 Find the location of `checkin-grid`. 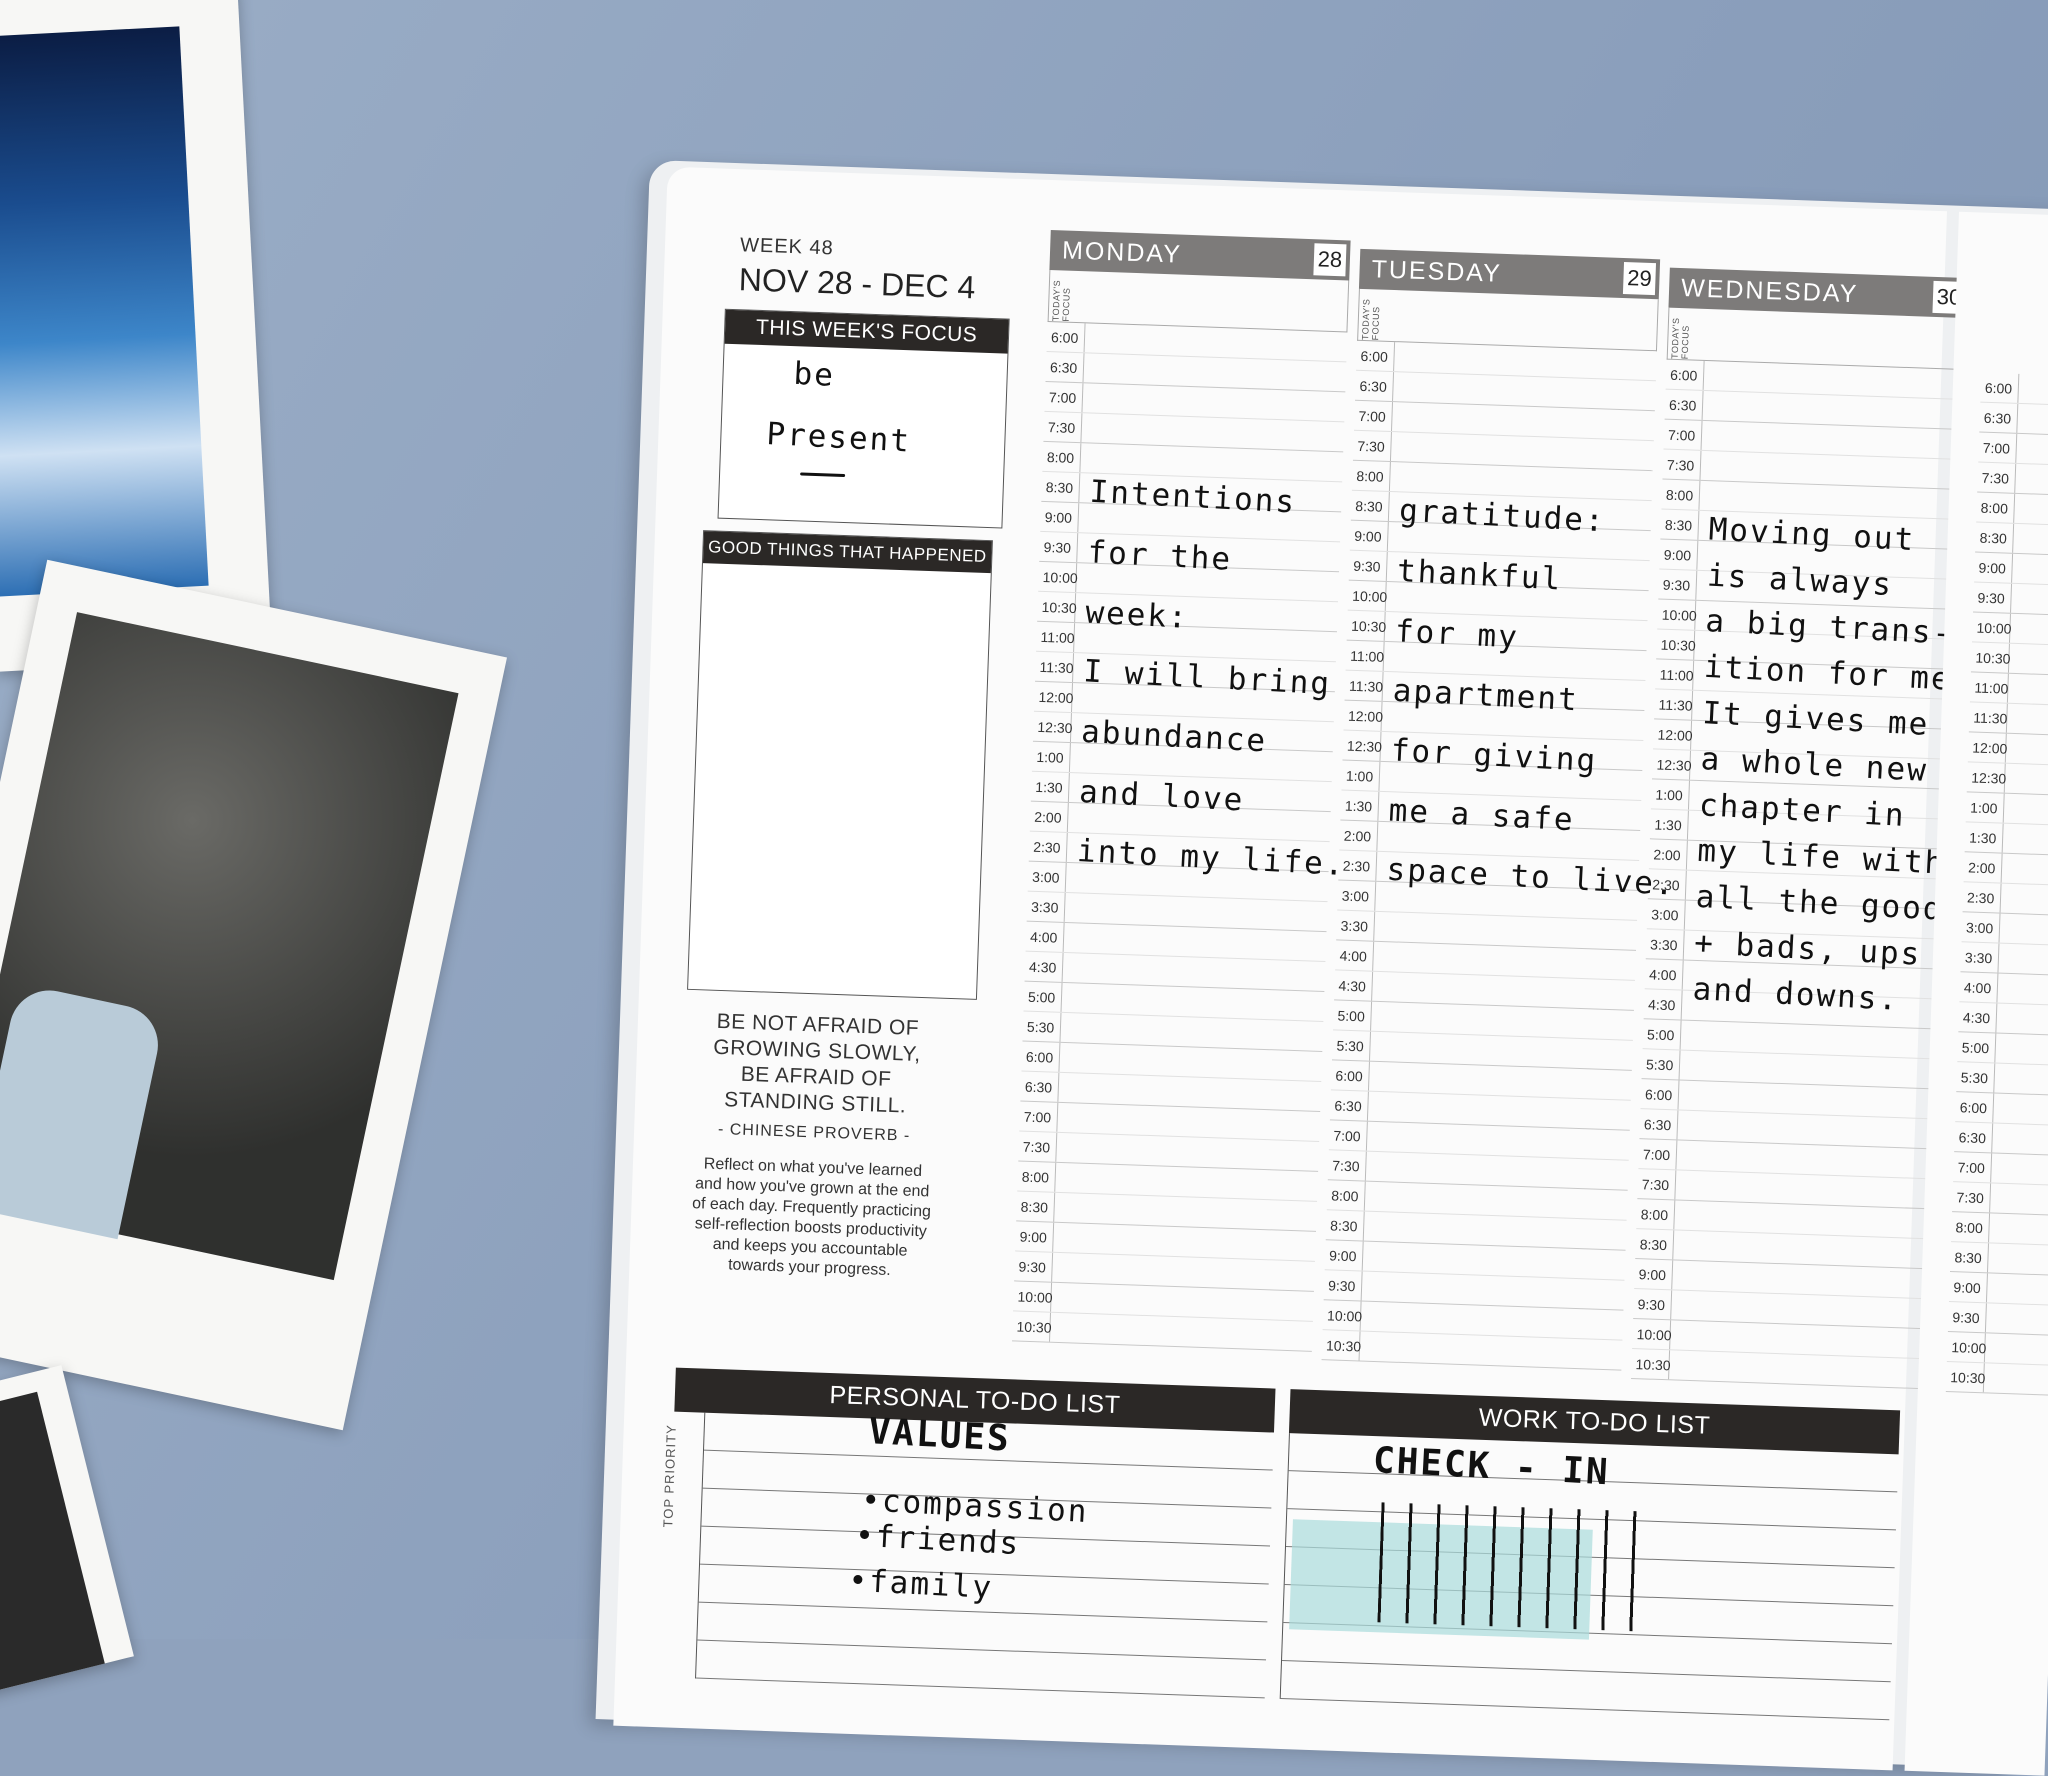

checkin-grid is located at coordinates (1509, 1567).